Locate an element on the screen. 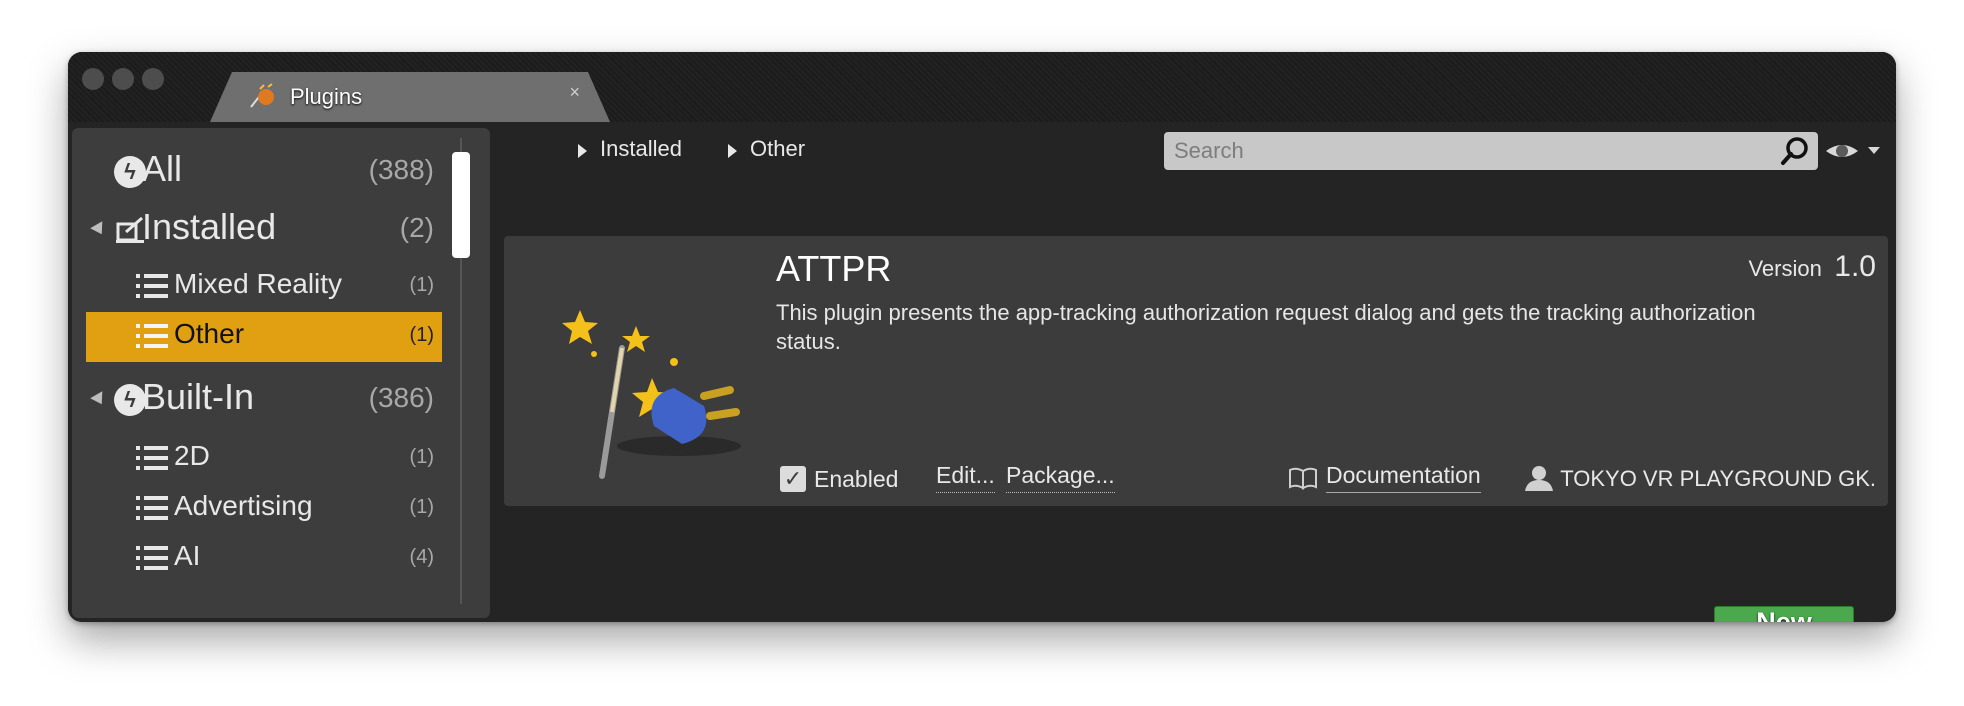 The height and width of the screenshot is (706, 1964). sidebar-item-label: Other is located at coordinates (209, 333).